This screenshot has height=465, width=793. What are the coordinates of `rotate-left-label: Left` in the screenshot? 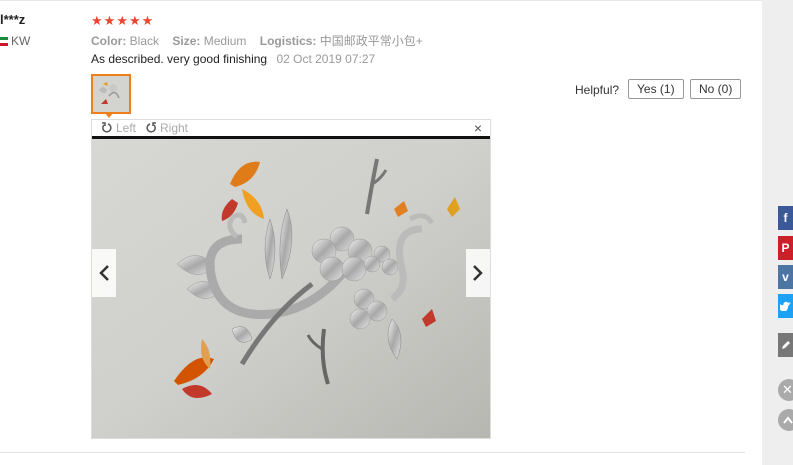 It's located at (126, 128).